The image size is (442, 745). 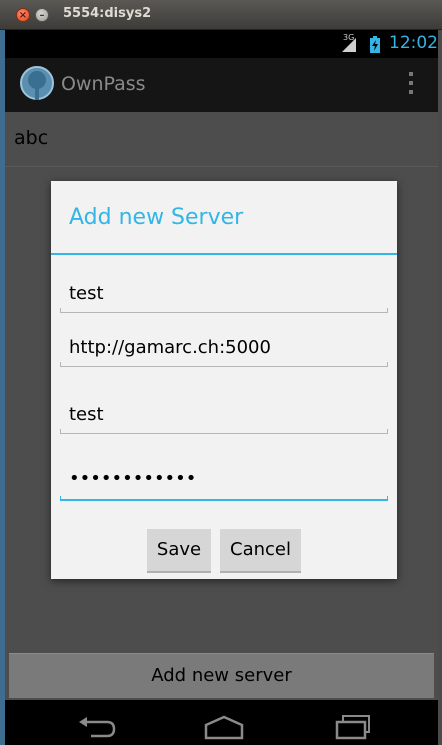 What do you see at coordinates (156, 217) in the screenshot?
I see `dialog-title: Add new Server` at bounding box center [156, 217].